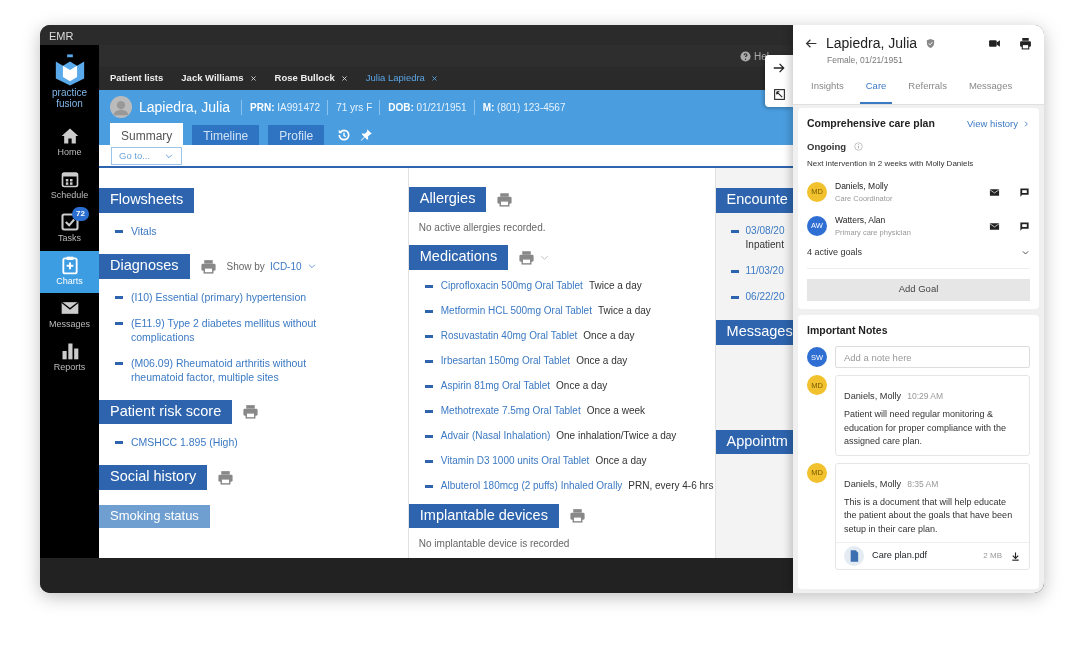  What do you see at coordinates (990, 91) in the screenshot?
I see `panel-tab: Messages` at bounding box center [990, 91].